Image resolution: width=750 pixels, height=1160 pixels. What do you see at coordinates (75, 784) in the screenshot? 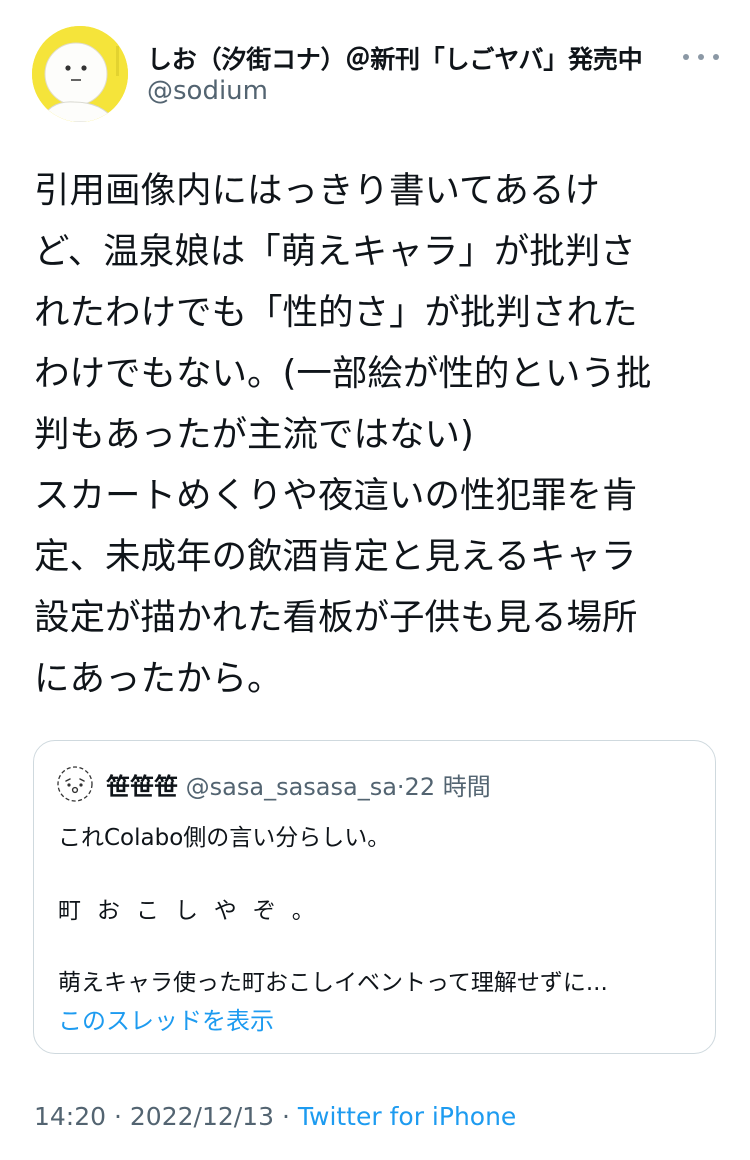
I see `quote-author-avatar-icon` at bounding box center [75, 784].